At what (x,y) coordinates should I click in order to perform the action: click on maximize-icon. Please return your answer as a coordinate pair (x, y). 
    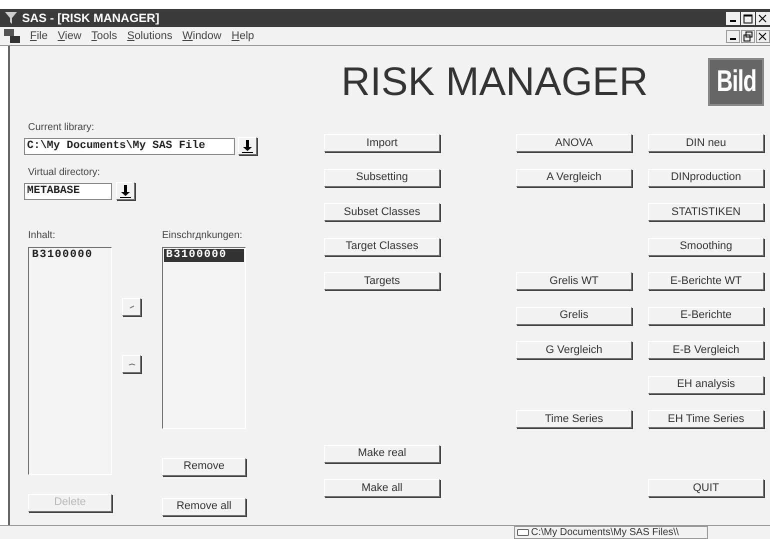
    Looking at the image, I should click on (748, 18).